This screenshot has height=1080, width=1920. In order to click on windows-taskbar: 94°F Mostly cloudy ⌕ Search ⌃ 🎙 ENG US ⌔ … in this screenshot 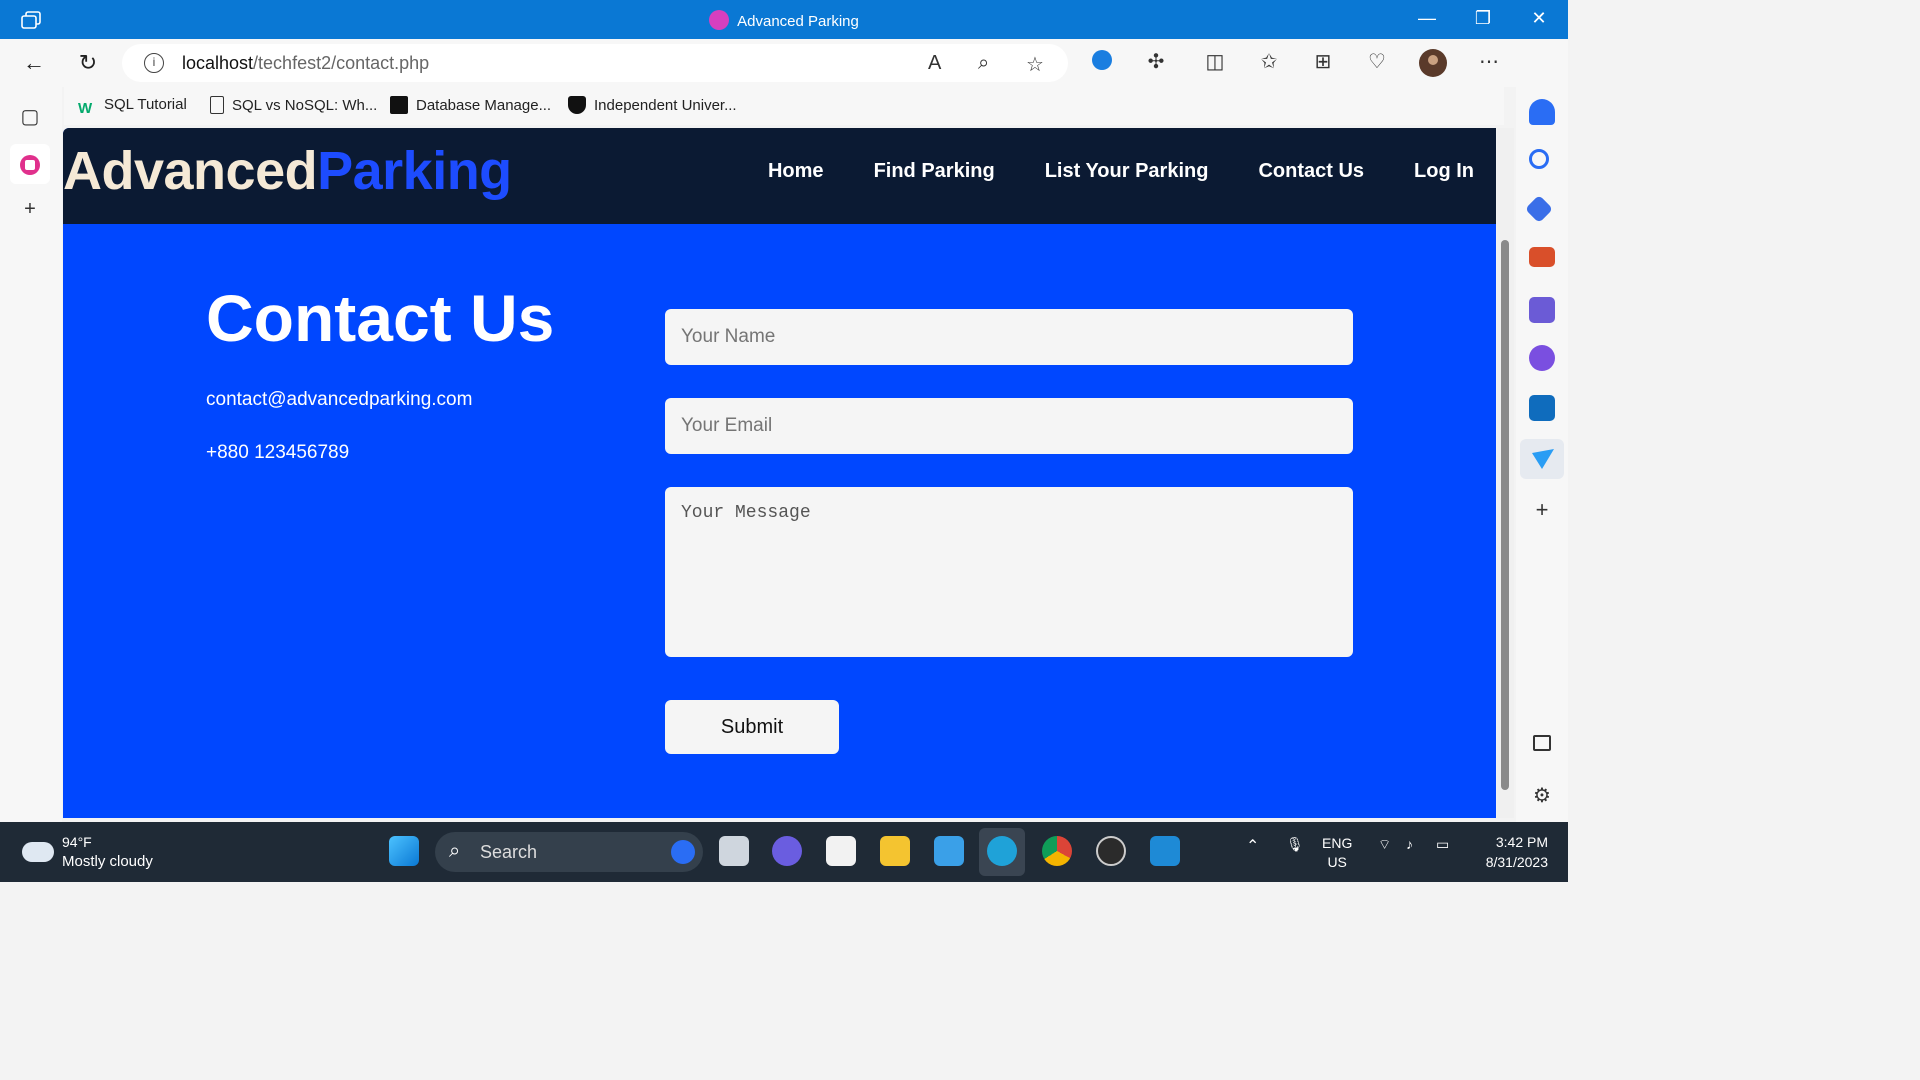, I will do `click(784, 852)`.